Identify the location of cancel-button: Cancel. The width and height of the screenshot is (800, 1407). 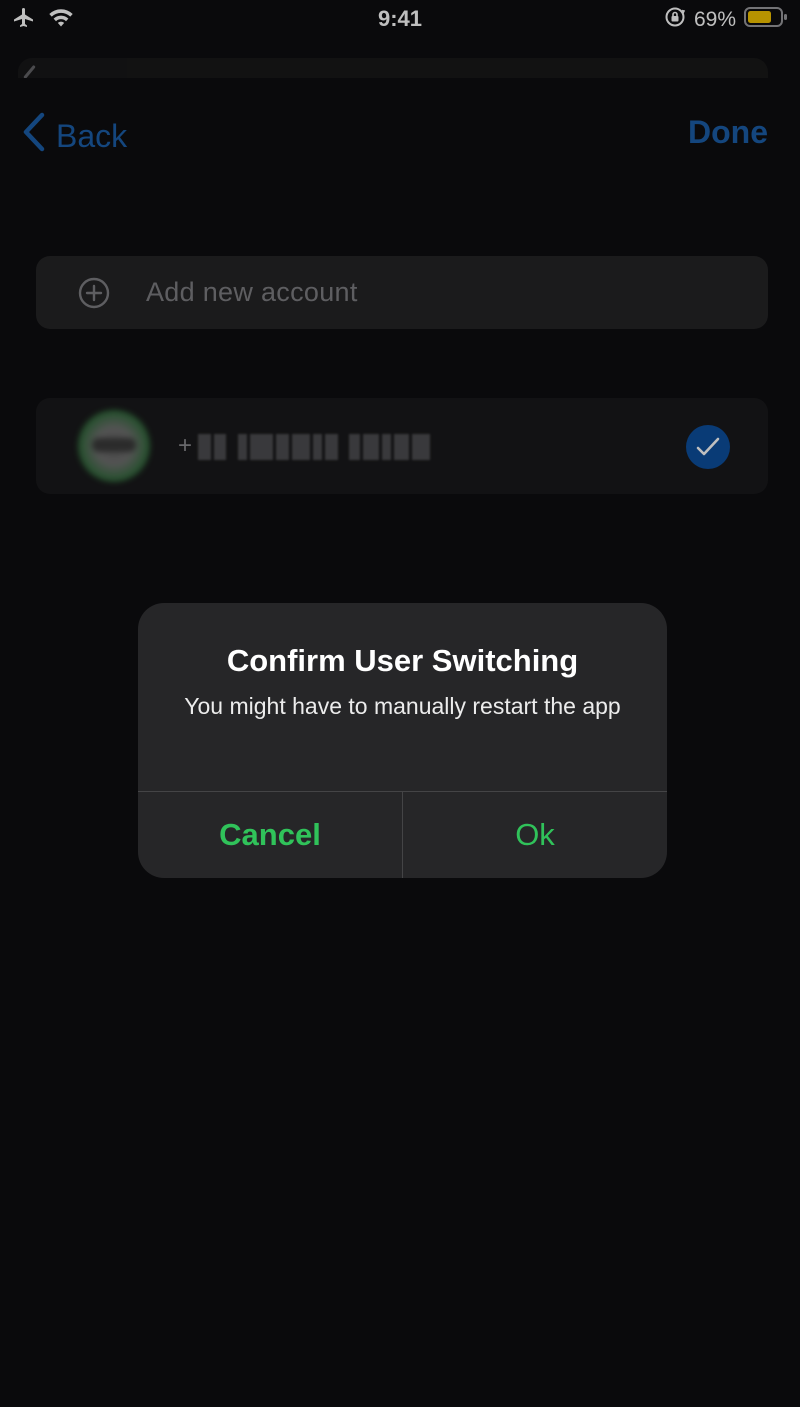
(270, 835).